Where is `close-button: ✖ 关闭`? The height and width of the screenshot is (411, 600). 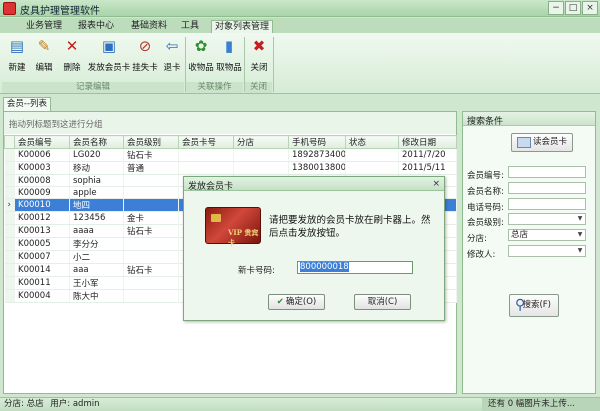 close-button: ✖ 关闭 is located at coordinates (259, 59).